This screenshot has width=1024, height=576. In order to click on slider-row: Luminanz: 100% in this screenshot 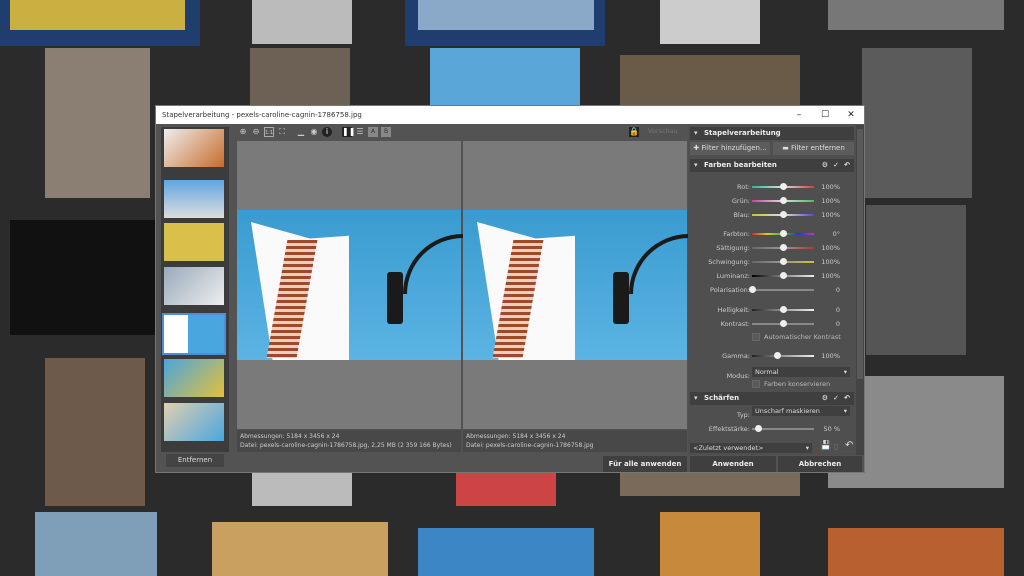, I will do `click(772, 276)`.